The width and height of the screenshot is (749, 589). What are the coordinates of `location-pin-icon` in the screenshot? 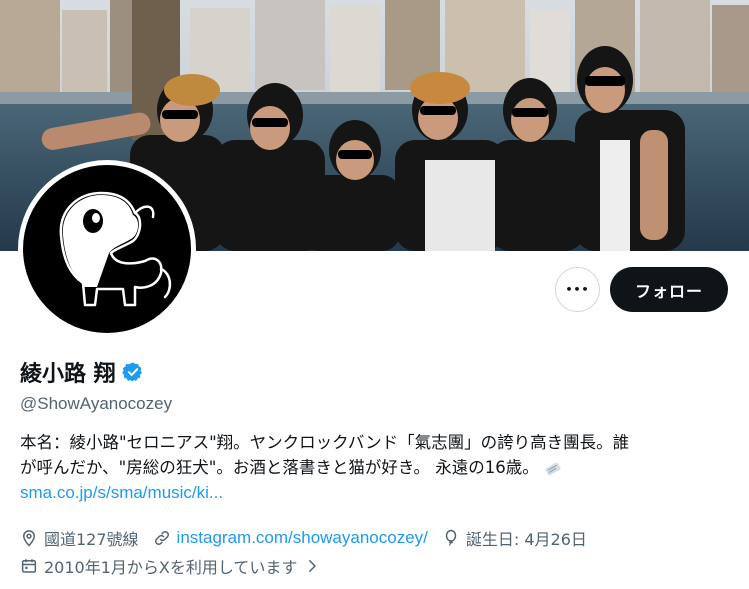 It's located at (29, 538).